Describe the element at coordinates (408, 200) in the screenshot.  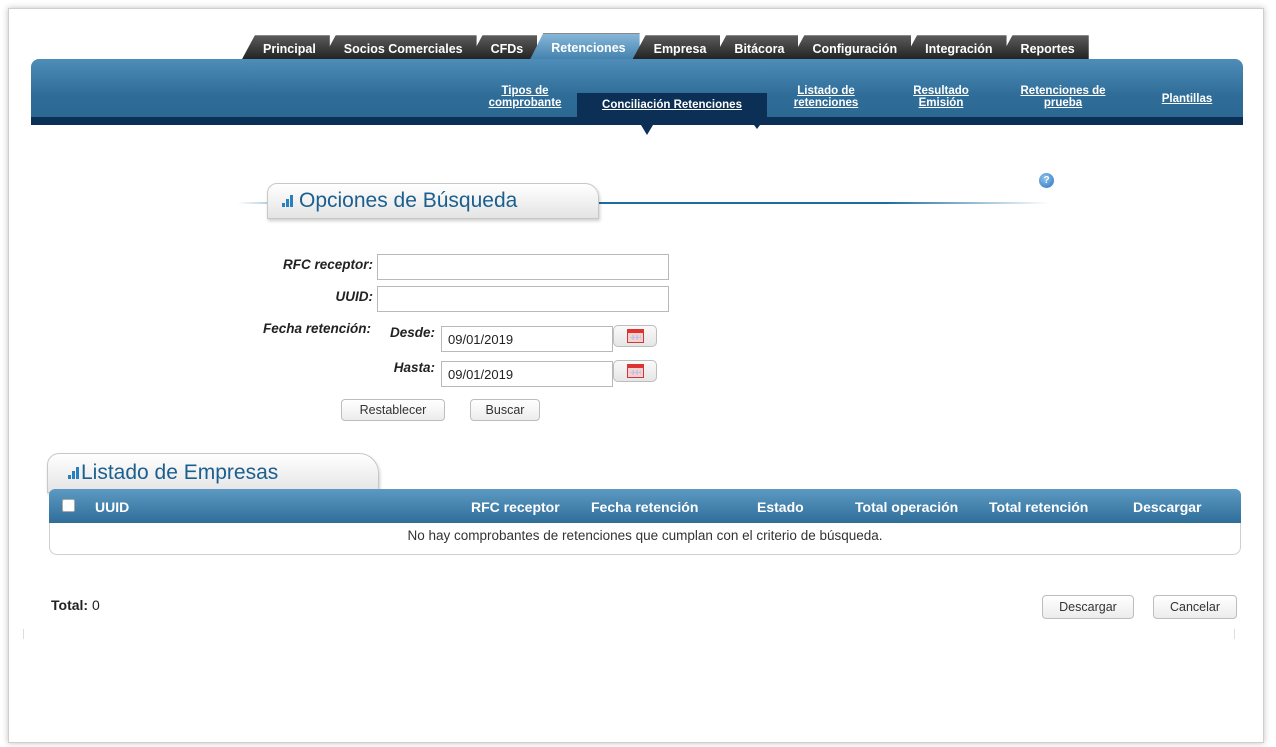
I see `search-section-title: Opciones de Búsqueda` at that location.